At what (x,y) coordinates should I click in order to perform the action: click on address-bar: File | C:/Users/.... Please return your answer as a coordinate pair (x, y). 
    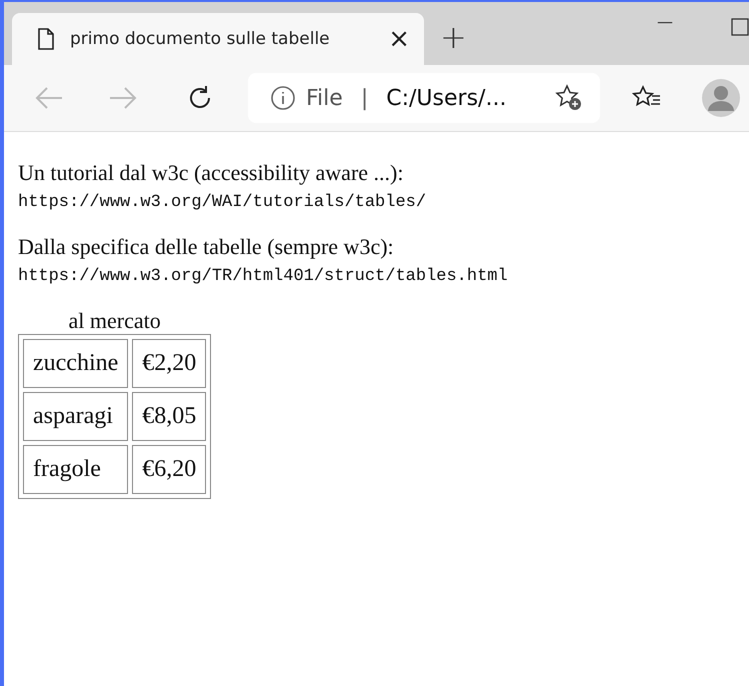
    Looking at the image, I should click on (424, 98).